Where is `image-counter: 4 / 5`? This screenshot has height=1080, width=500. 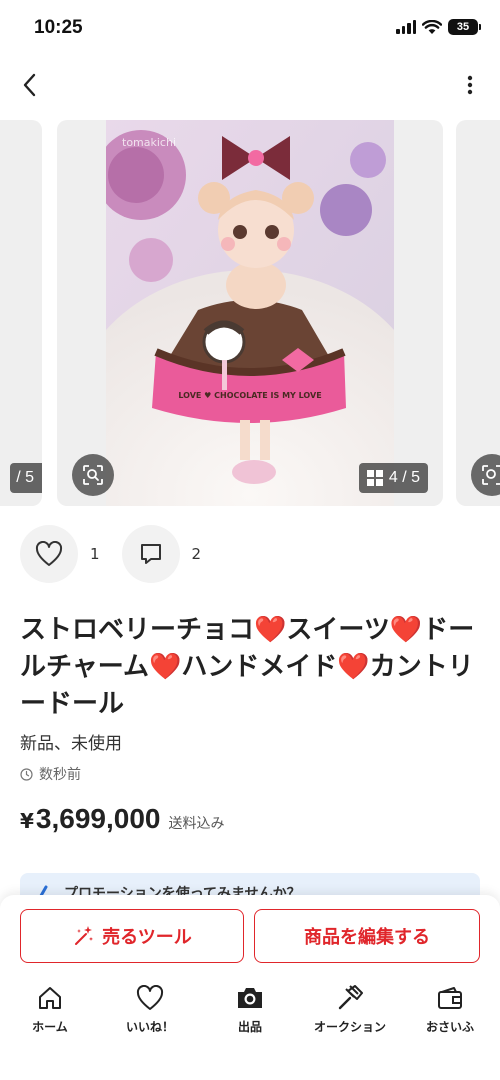 image-counter: 4 / 5 is located at coordinates (393, 478).